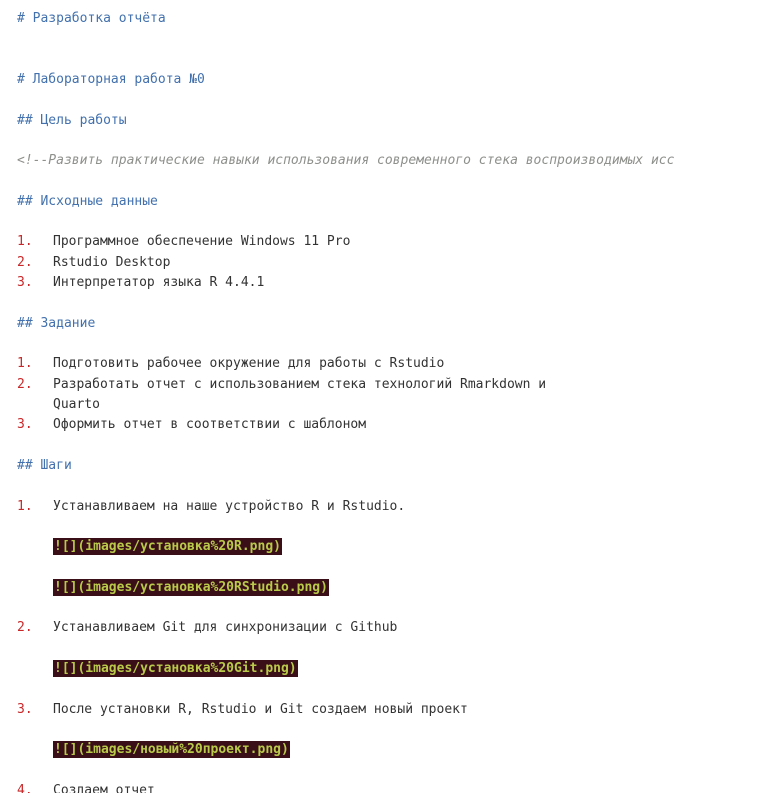 The image size is (763, 793). Describe the element at coordinates (202, 241) in the screenshot. I see `list-text: Программное обеспечение Windows 11 Pro` at that location.